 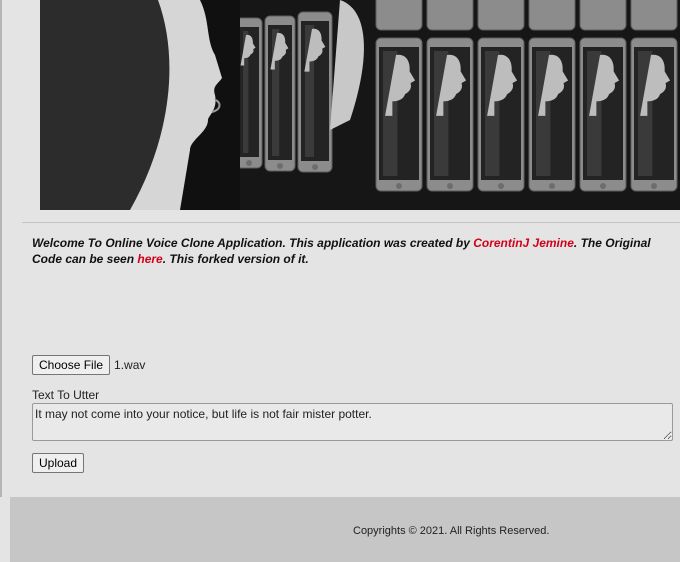 What do you see at coordinates (399, 186) in the screenshot?
I see `phone-3-home-button` at bounding box center [399, 186].